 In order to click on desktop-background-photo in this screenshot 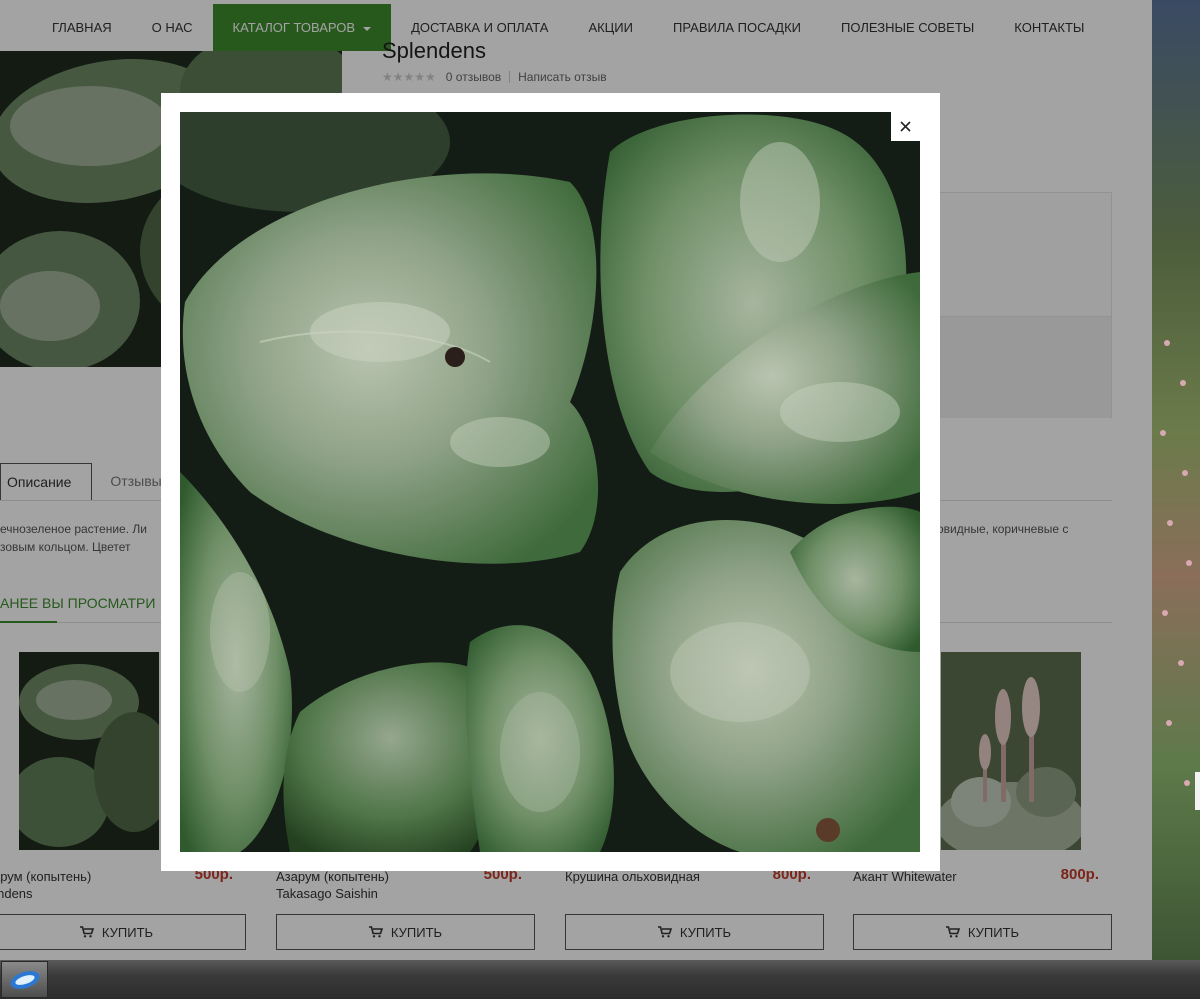, I will do `click(1176, 480)`.